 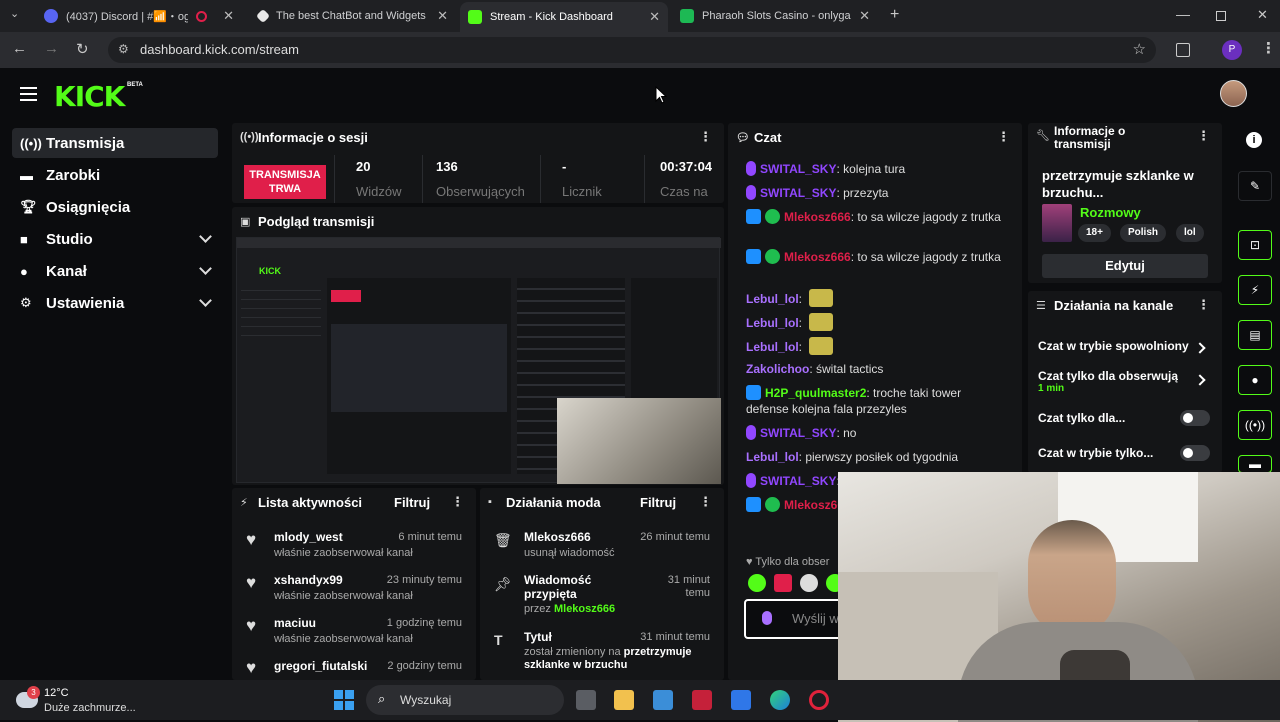 I want to click on sidebar-item-kanal: ● Kanał, so click(x=115, y=271).